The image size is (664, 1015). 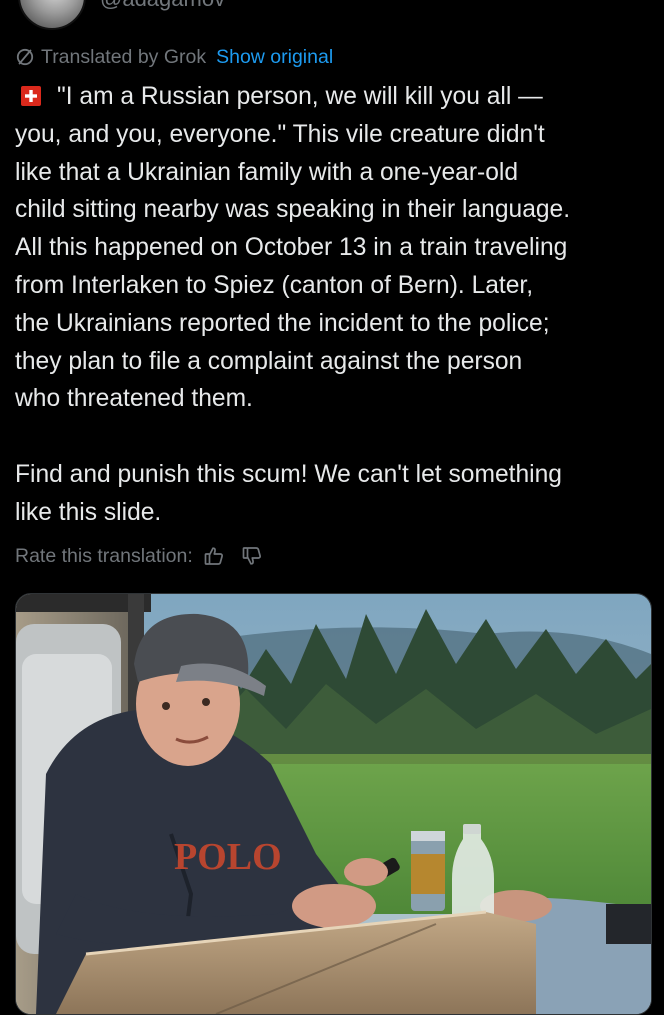 I want to click on swiss-flag-icon, so click(x=31, y=93).